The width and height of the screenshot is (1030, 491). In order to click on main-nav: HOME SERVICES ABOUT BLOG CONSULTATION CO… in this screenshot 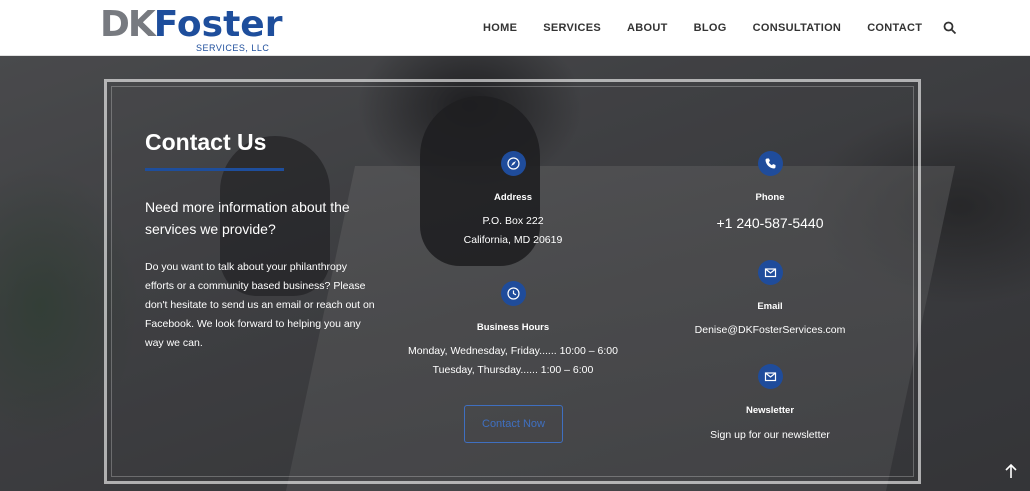, I will do `click(713, 28)`.